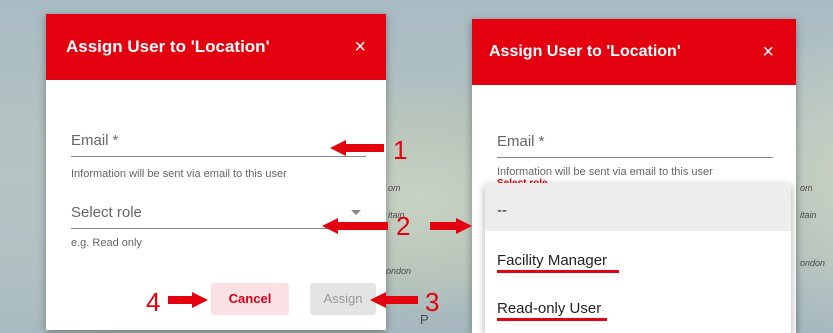 The image size is (833, 333). Describe the element at coordinates (400, 150) in the screenshot. I see `annotation-number: 1` at that location.